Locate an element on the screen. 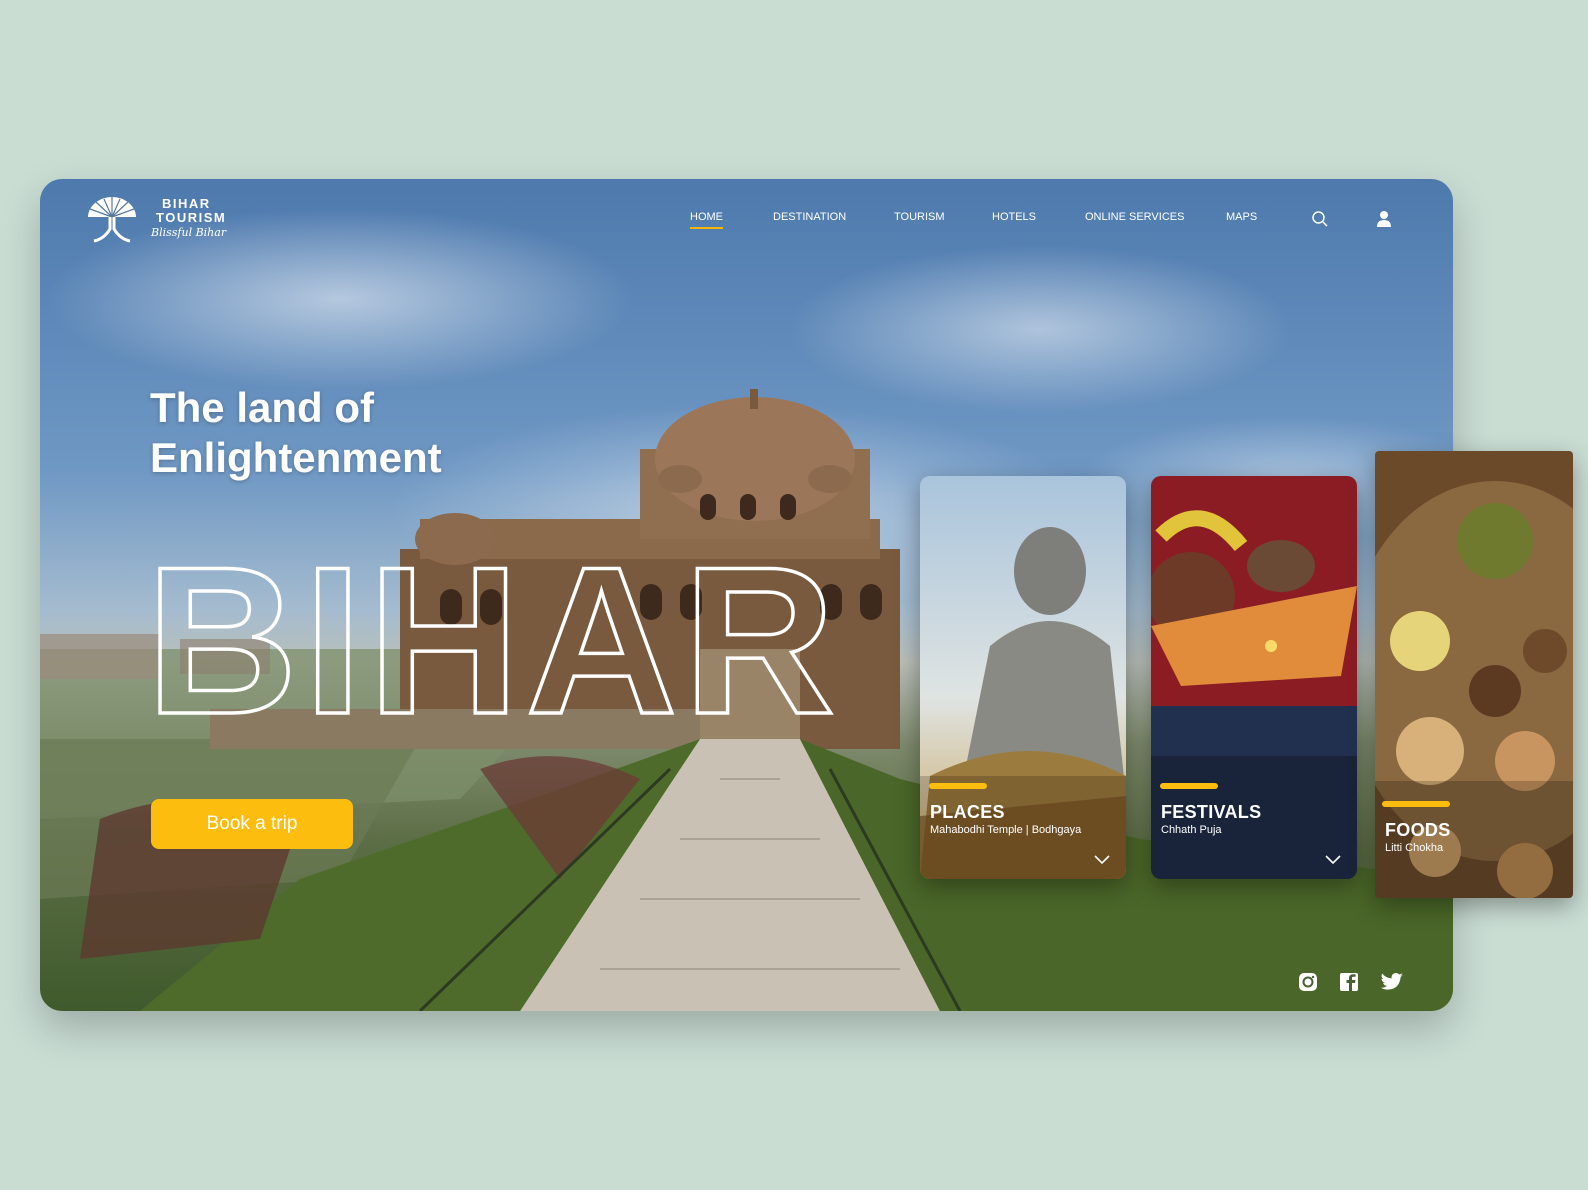 This screenshot has width=1588, height=1190. brand-line2: TOURISM is located at coordinates (191, 217).